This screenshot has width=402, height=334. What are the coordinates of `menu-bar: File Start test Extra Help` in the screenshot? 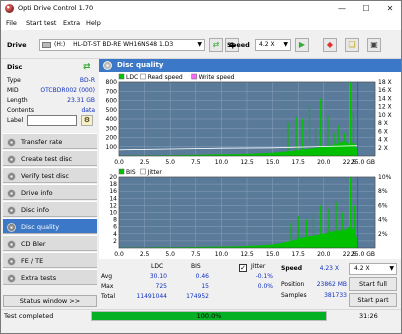 It's located at (201, 23).